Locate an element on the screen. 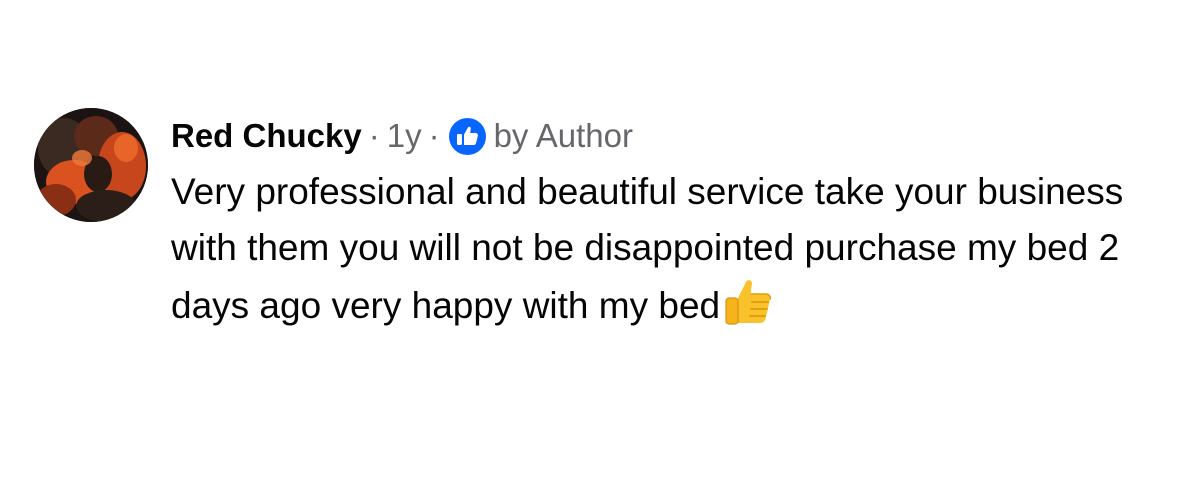 The width and height of the screenshot is (1200, 495). comment-meta: Red Chucky · 1y · by Author is located at coordinates (672, 136).